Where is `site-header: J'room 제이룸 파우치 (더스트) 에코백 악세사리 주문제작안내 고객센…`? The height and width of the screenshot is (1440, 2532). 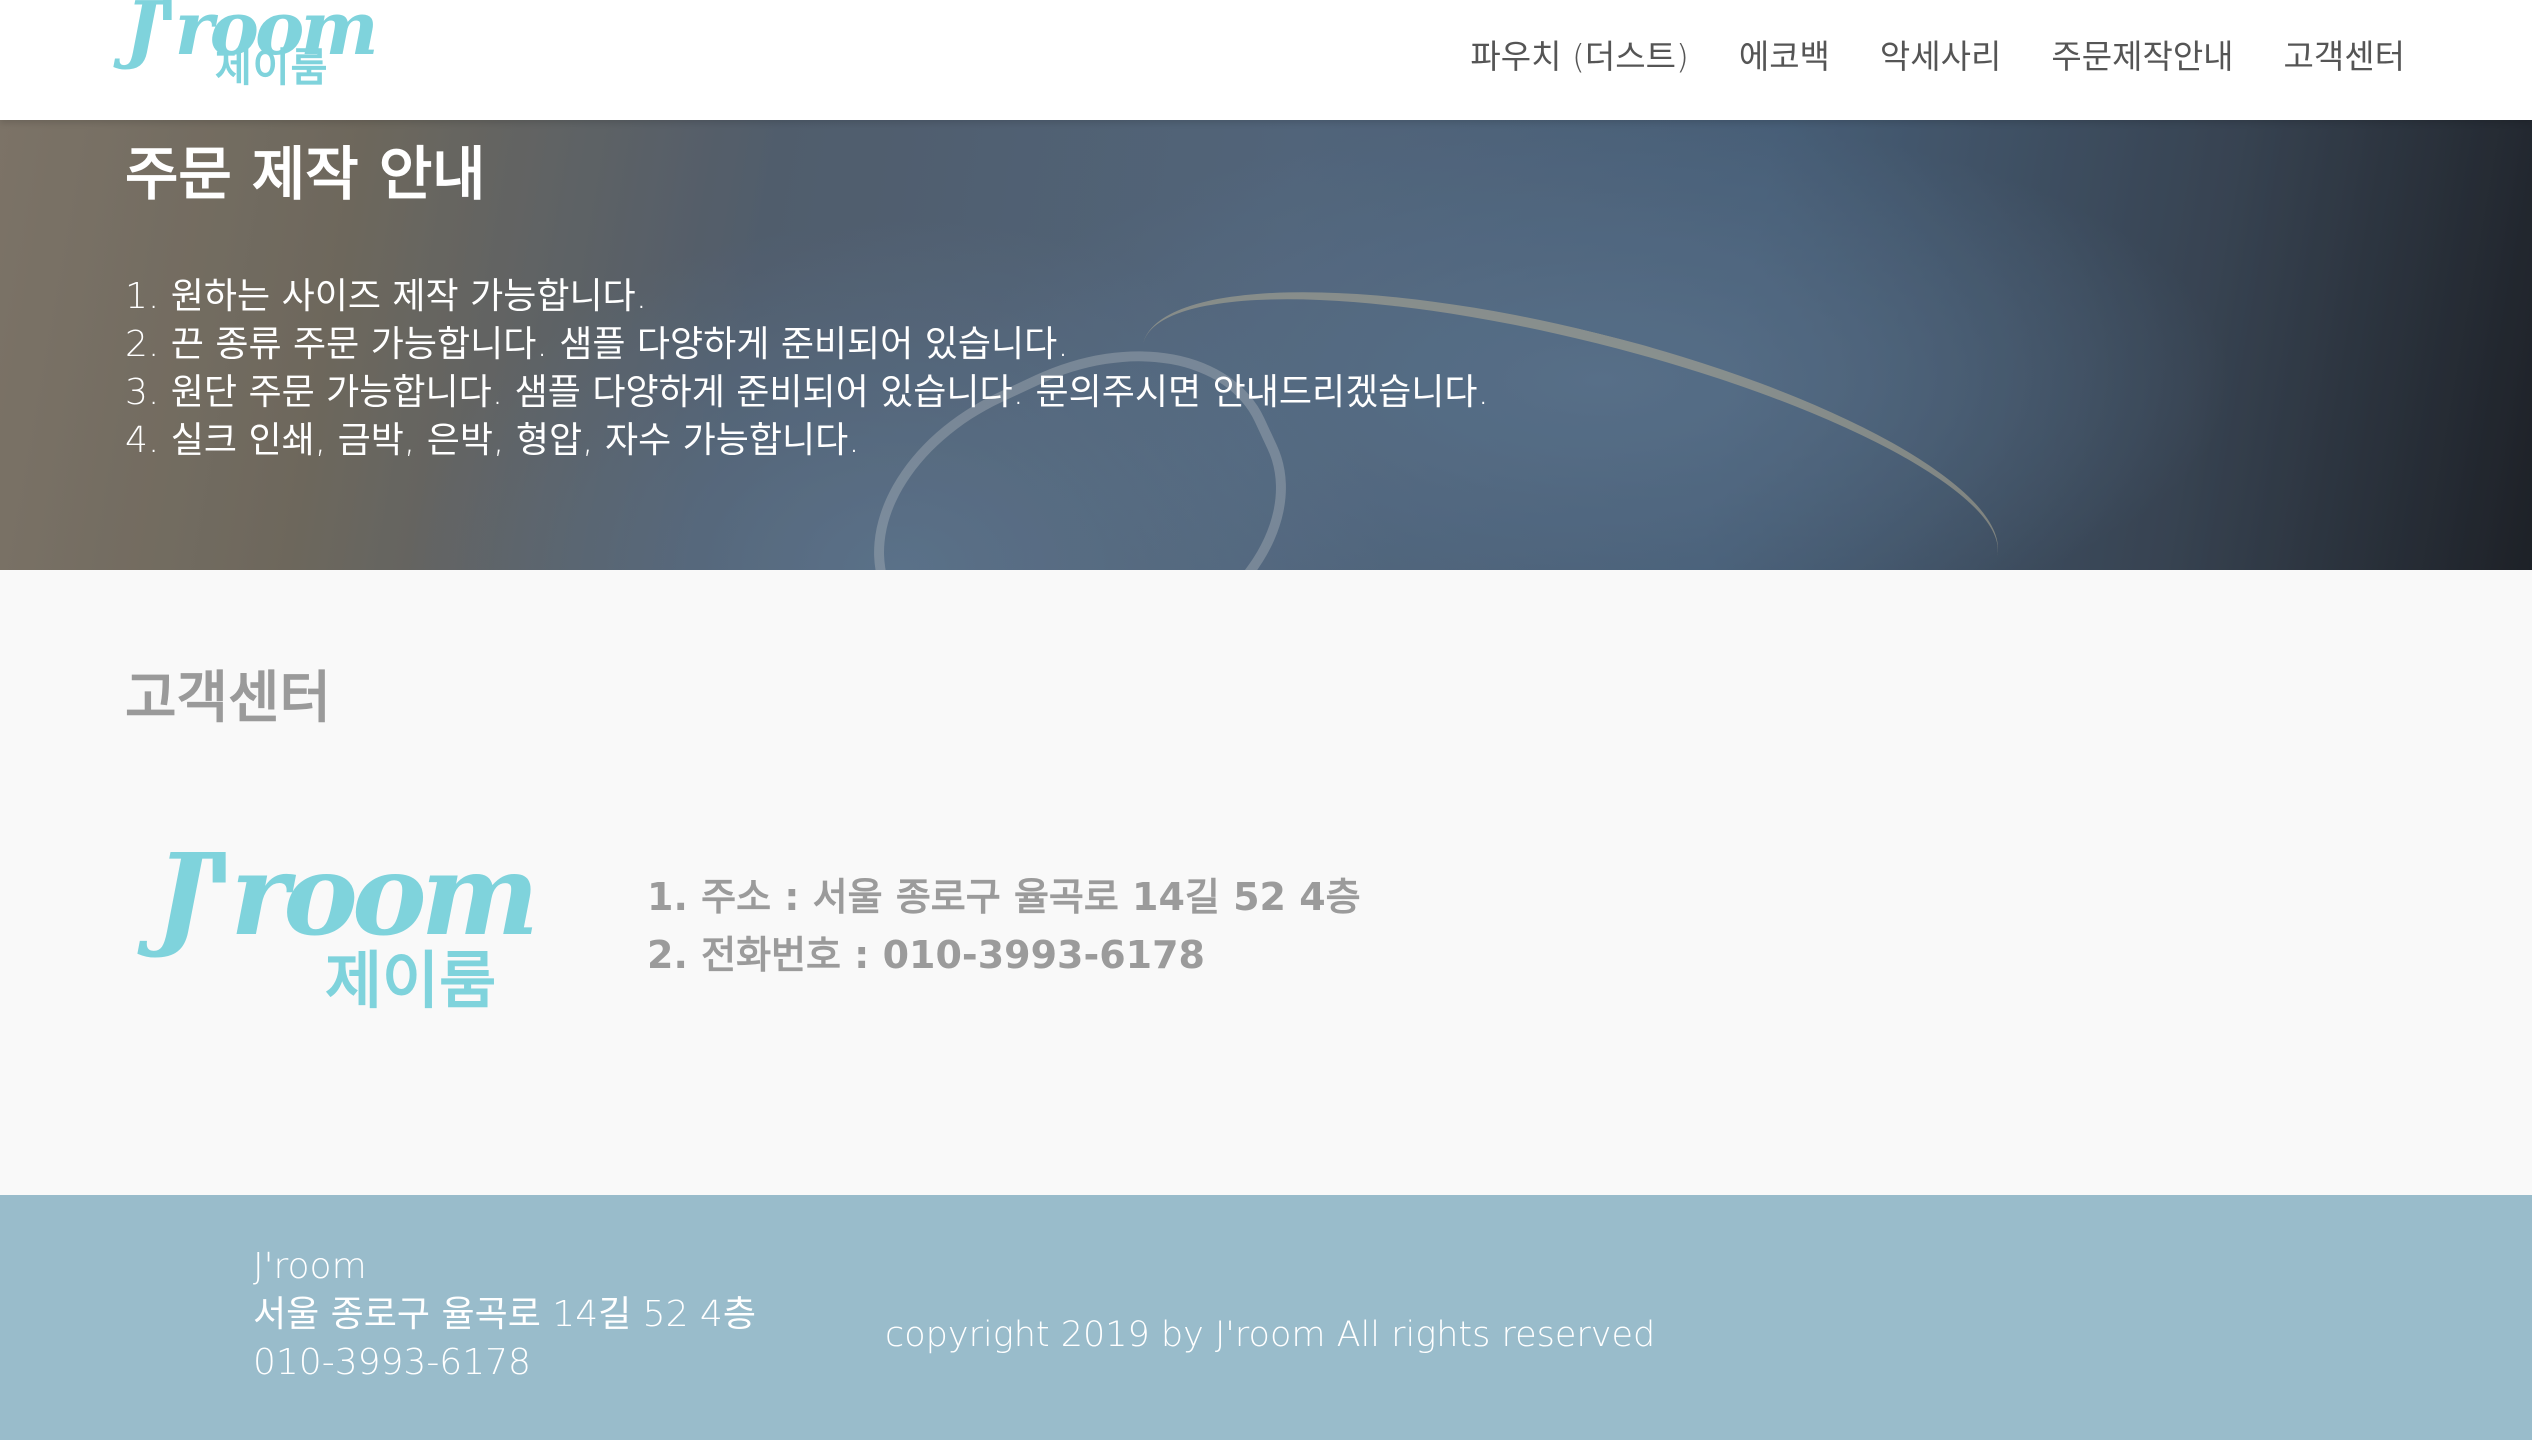 site-header: J'room 제이룸 파우치 (더스트) 에코백 악세사리 주문제작안내 고객센… is located at coordinates (1266, 60).